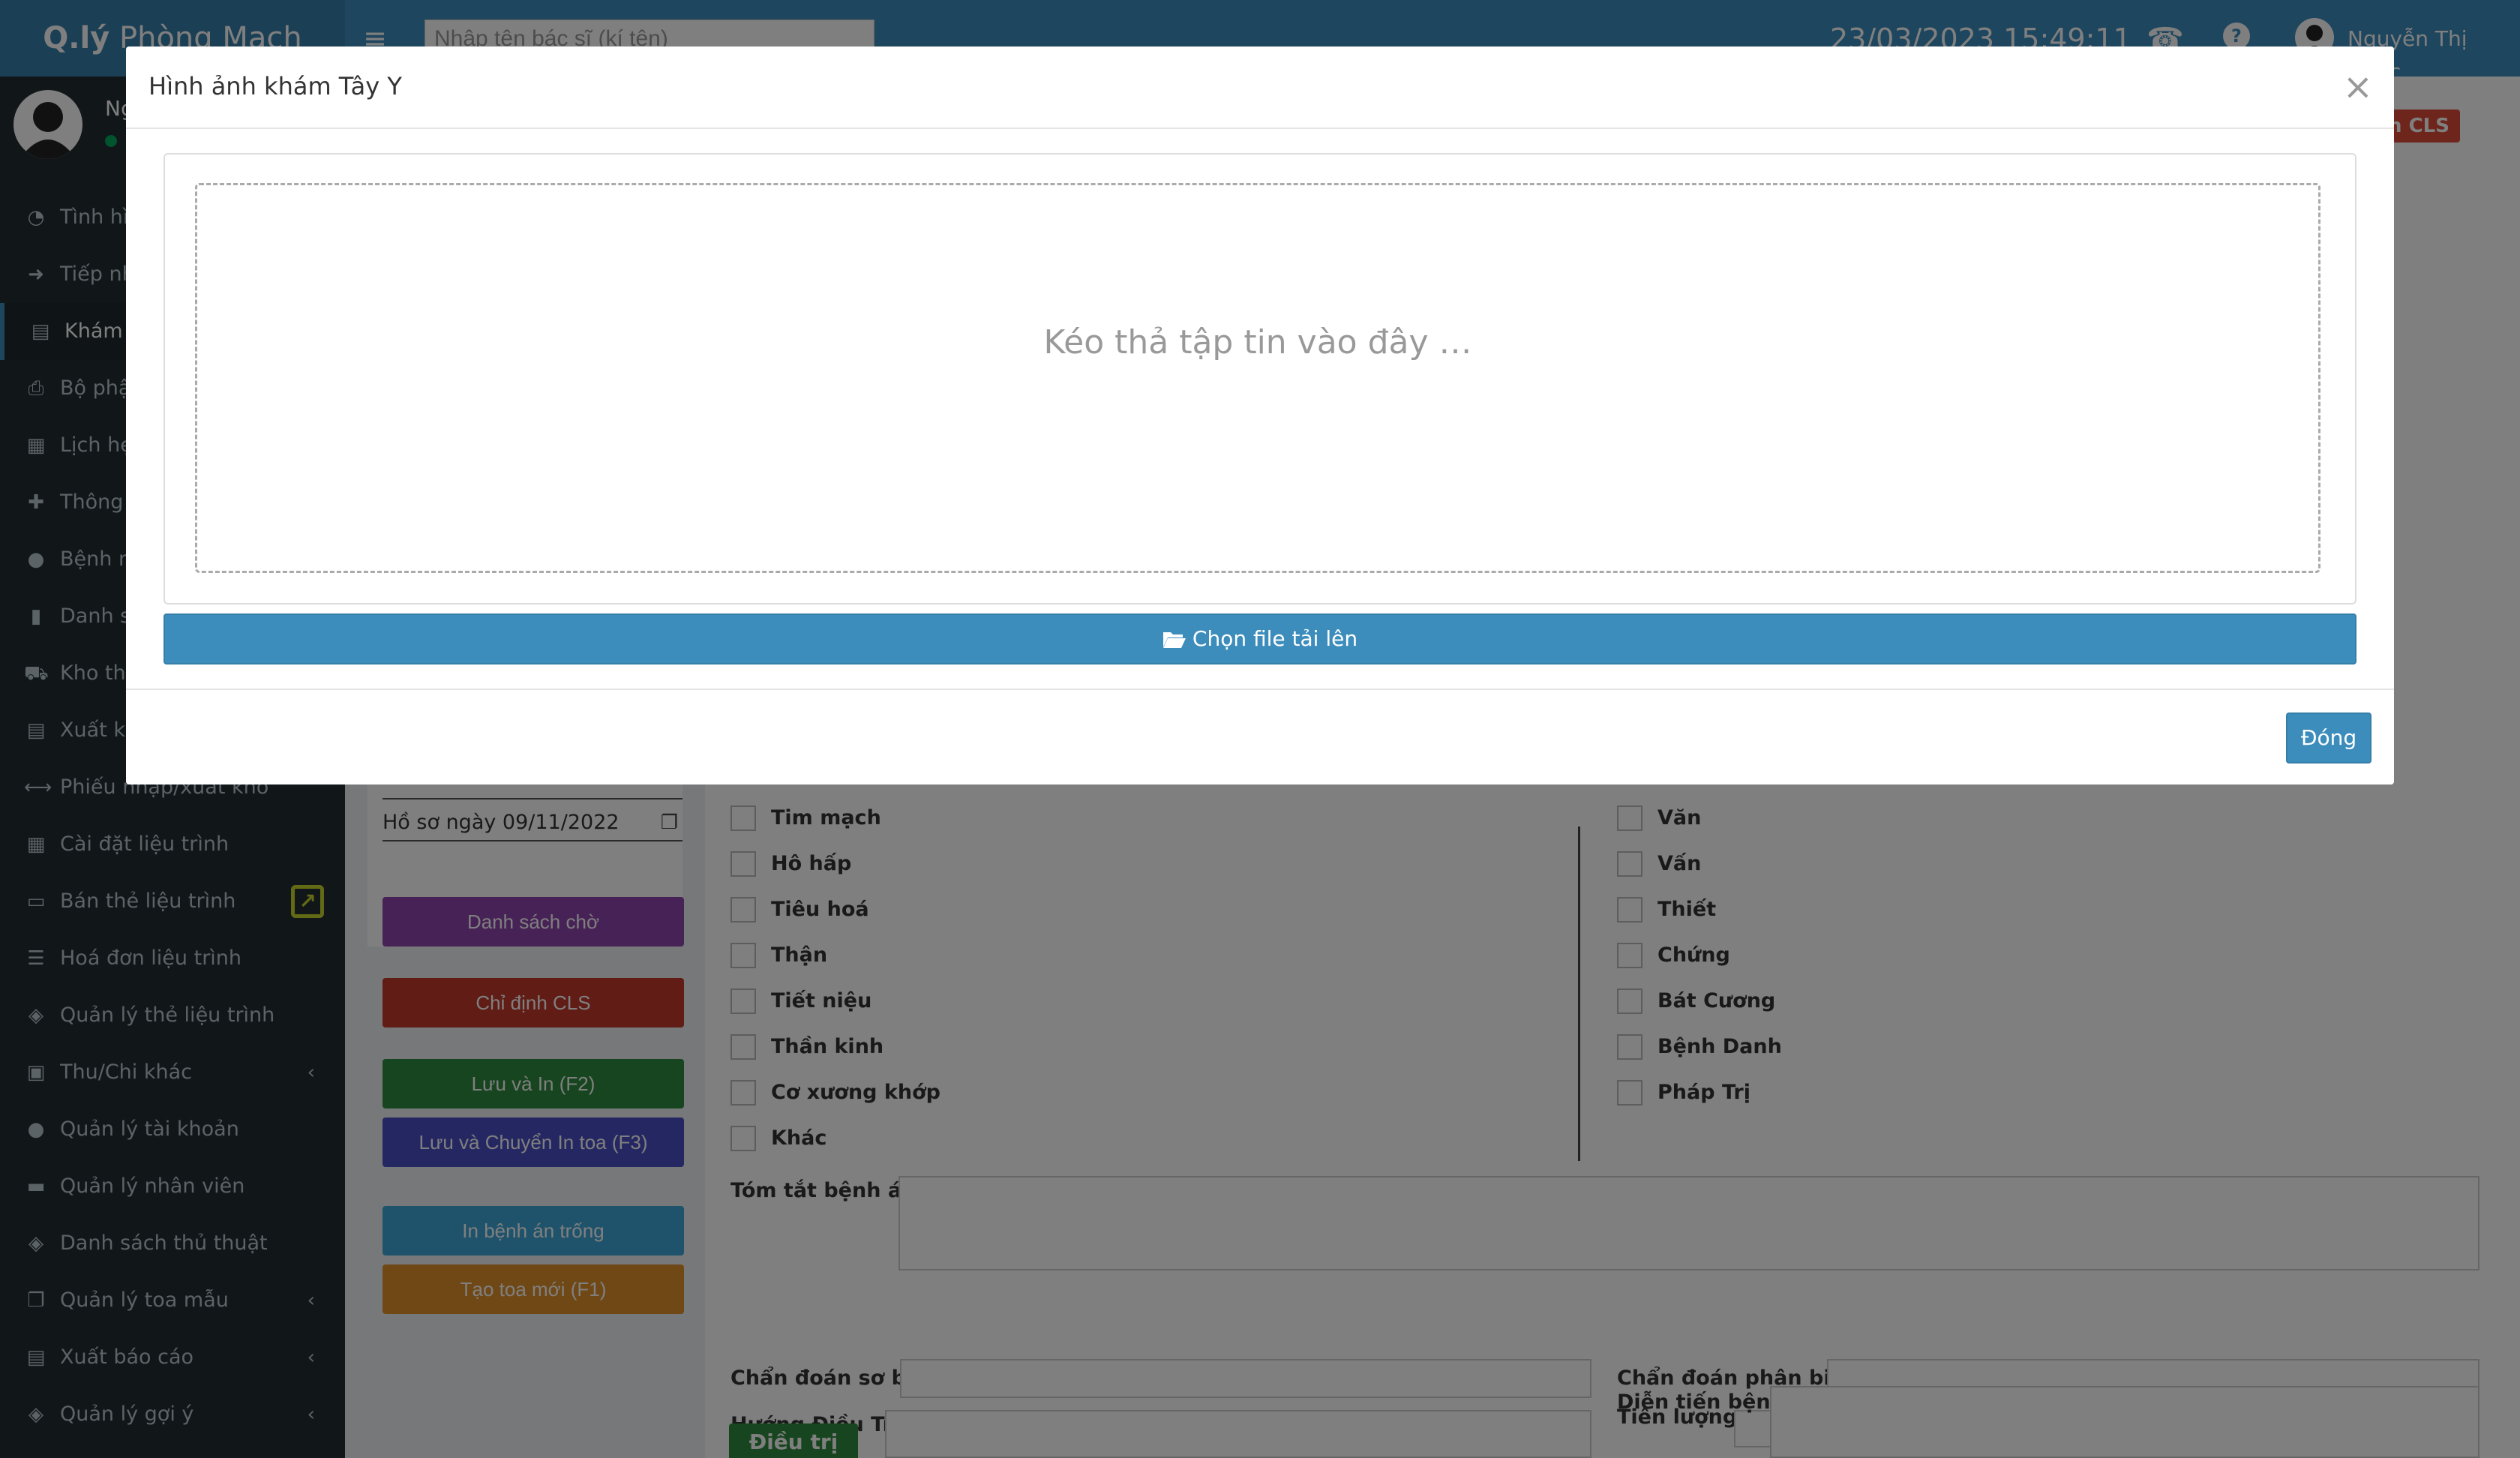 The height and width of the screenshot is (1458, 2520). Describe the element at coordinates (1174, 639) in the screenshot. I see `folder-open-icon` at that location.